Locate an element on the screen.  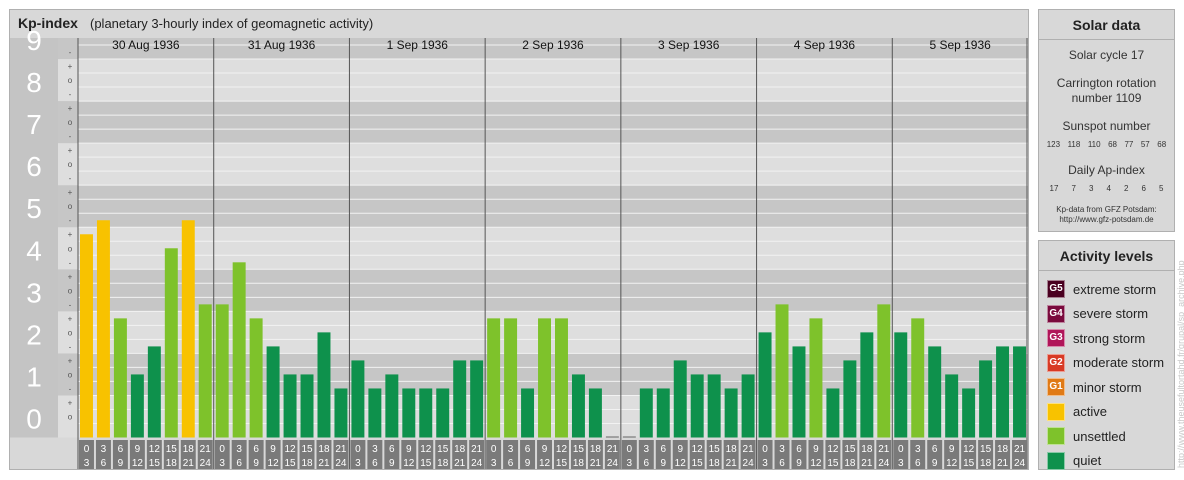
y-tick-label: 0 is located at coordinates (34, 418).